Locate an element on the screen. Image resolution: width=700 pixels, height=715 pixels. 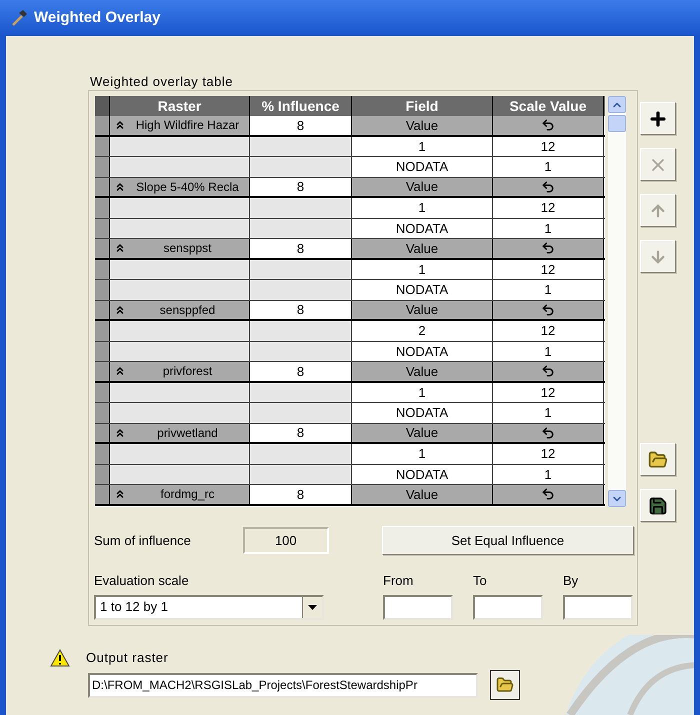
table-label: Weighted overlay table is located at coordinates (162, 82).